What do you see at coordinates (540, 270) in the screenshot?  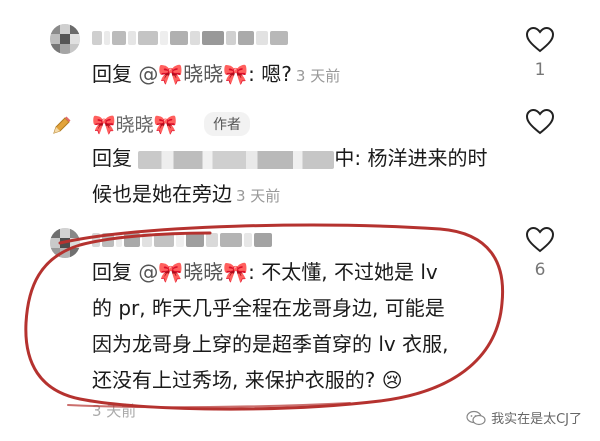 I see `like-count: 6` at bounding box center [540, 270].